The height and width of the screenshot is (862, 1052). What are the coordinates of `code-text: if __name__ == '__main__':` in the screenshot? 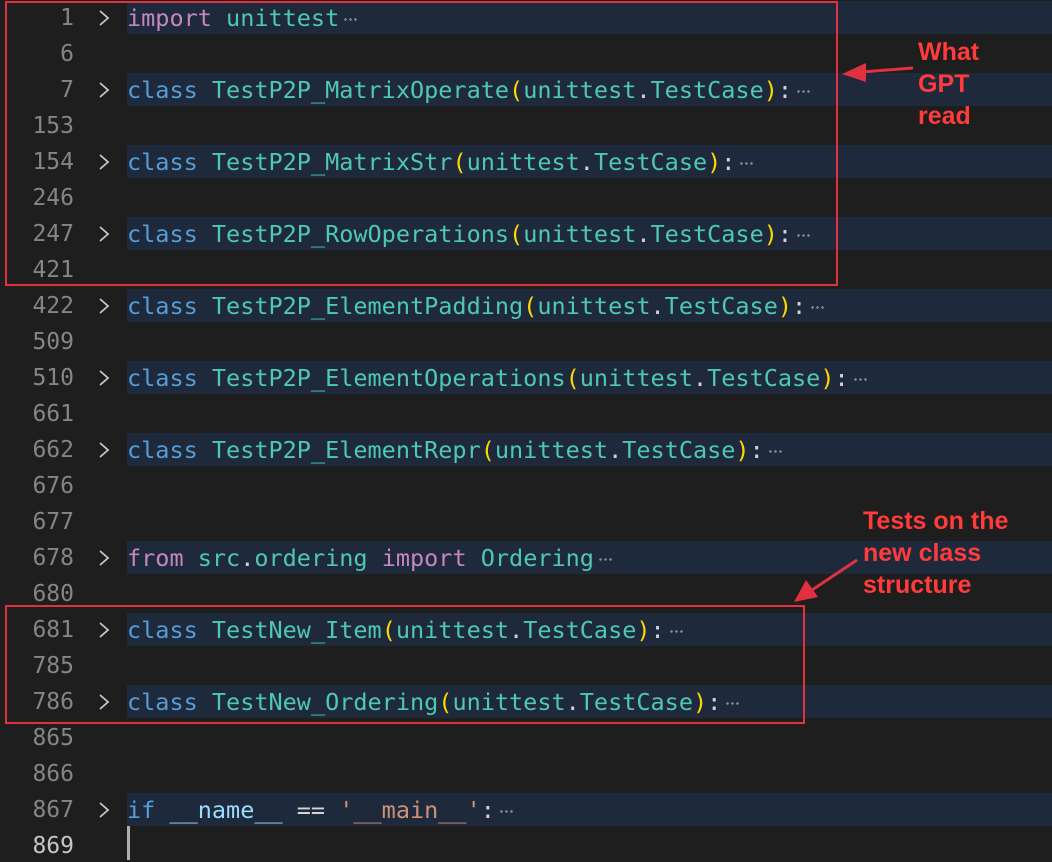 It's located at (320, 810).